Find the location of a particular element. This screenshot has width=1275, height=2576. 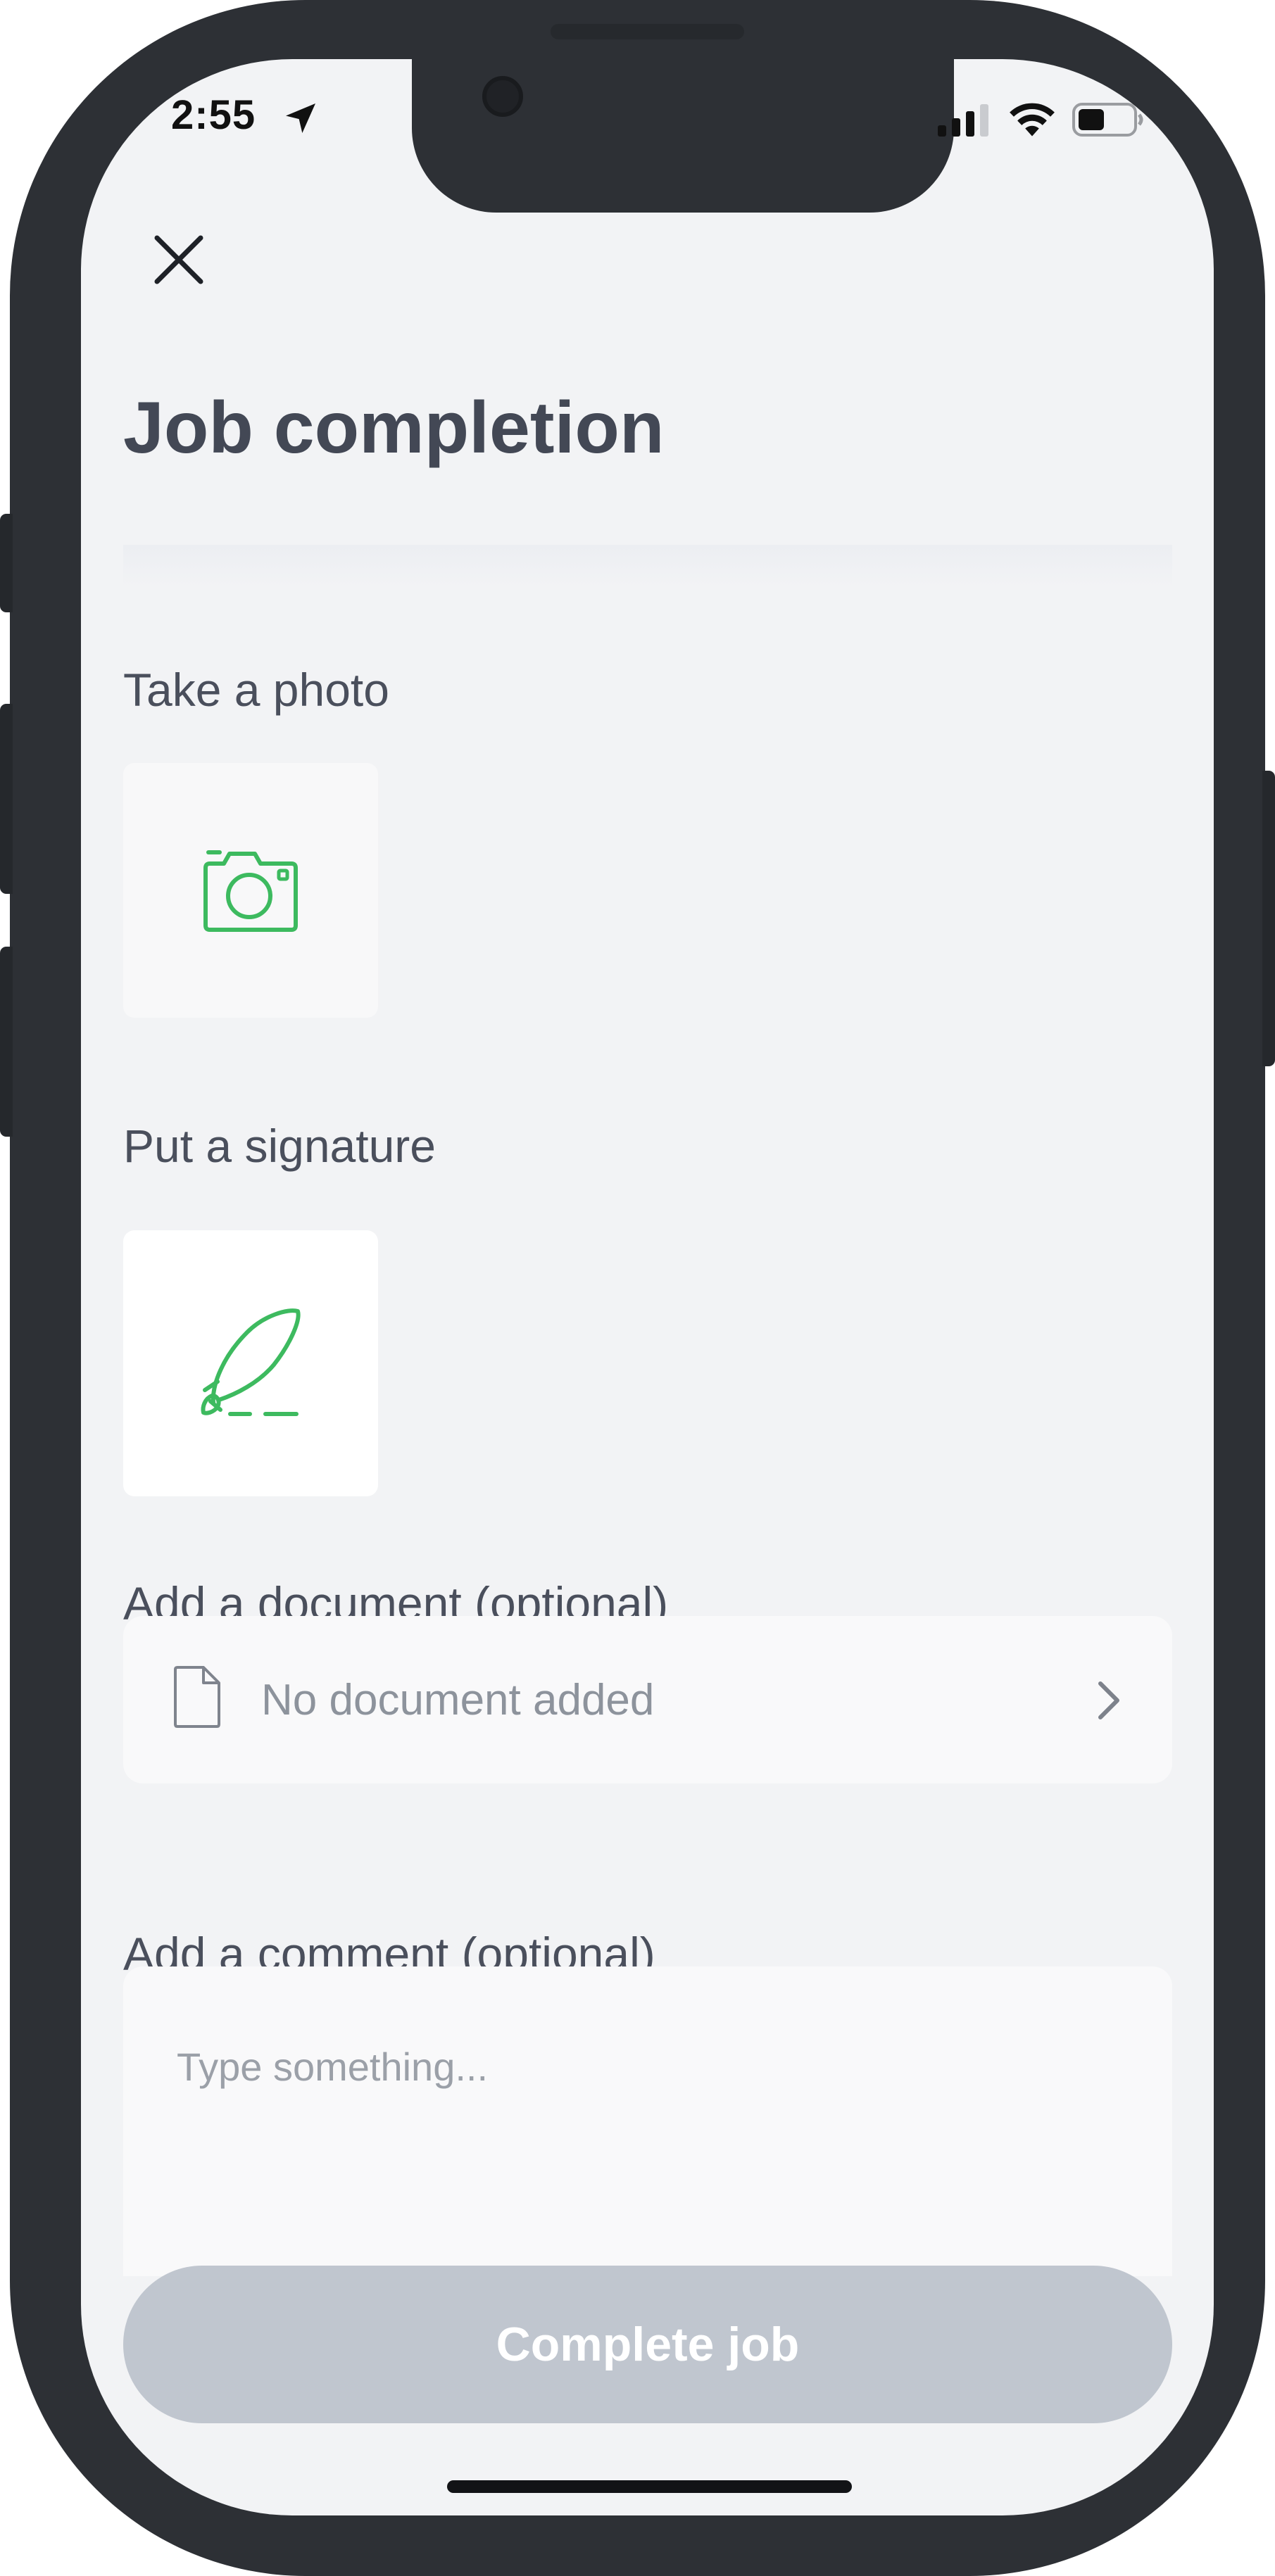

power-button is located at coordinates (1268, 918).